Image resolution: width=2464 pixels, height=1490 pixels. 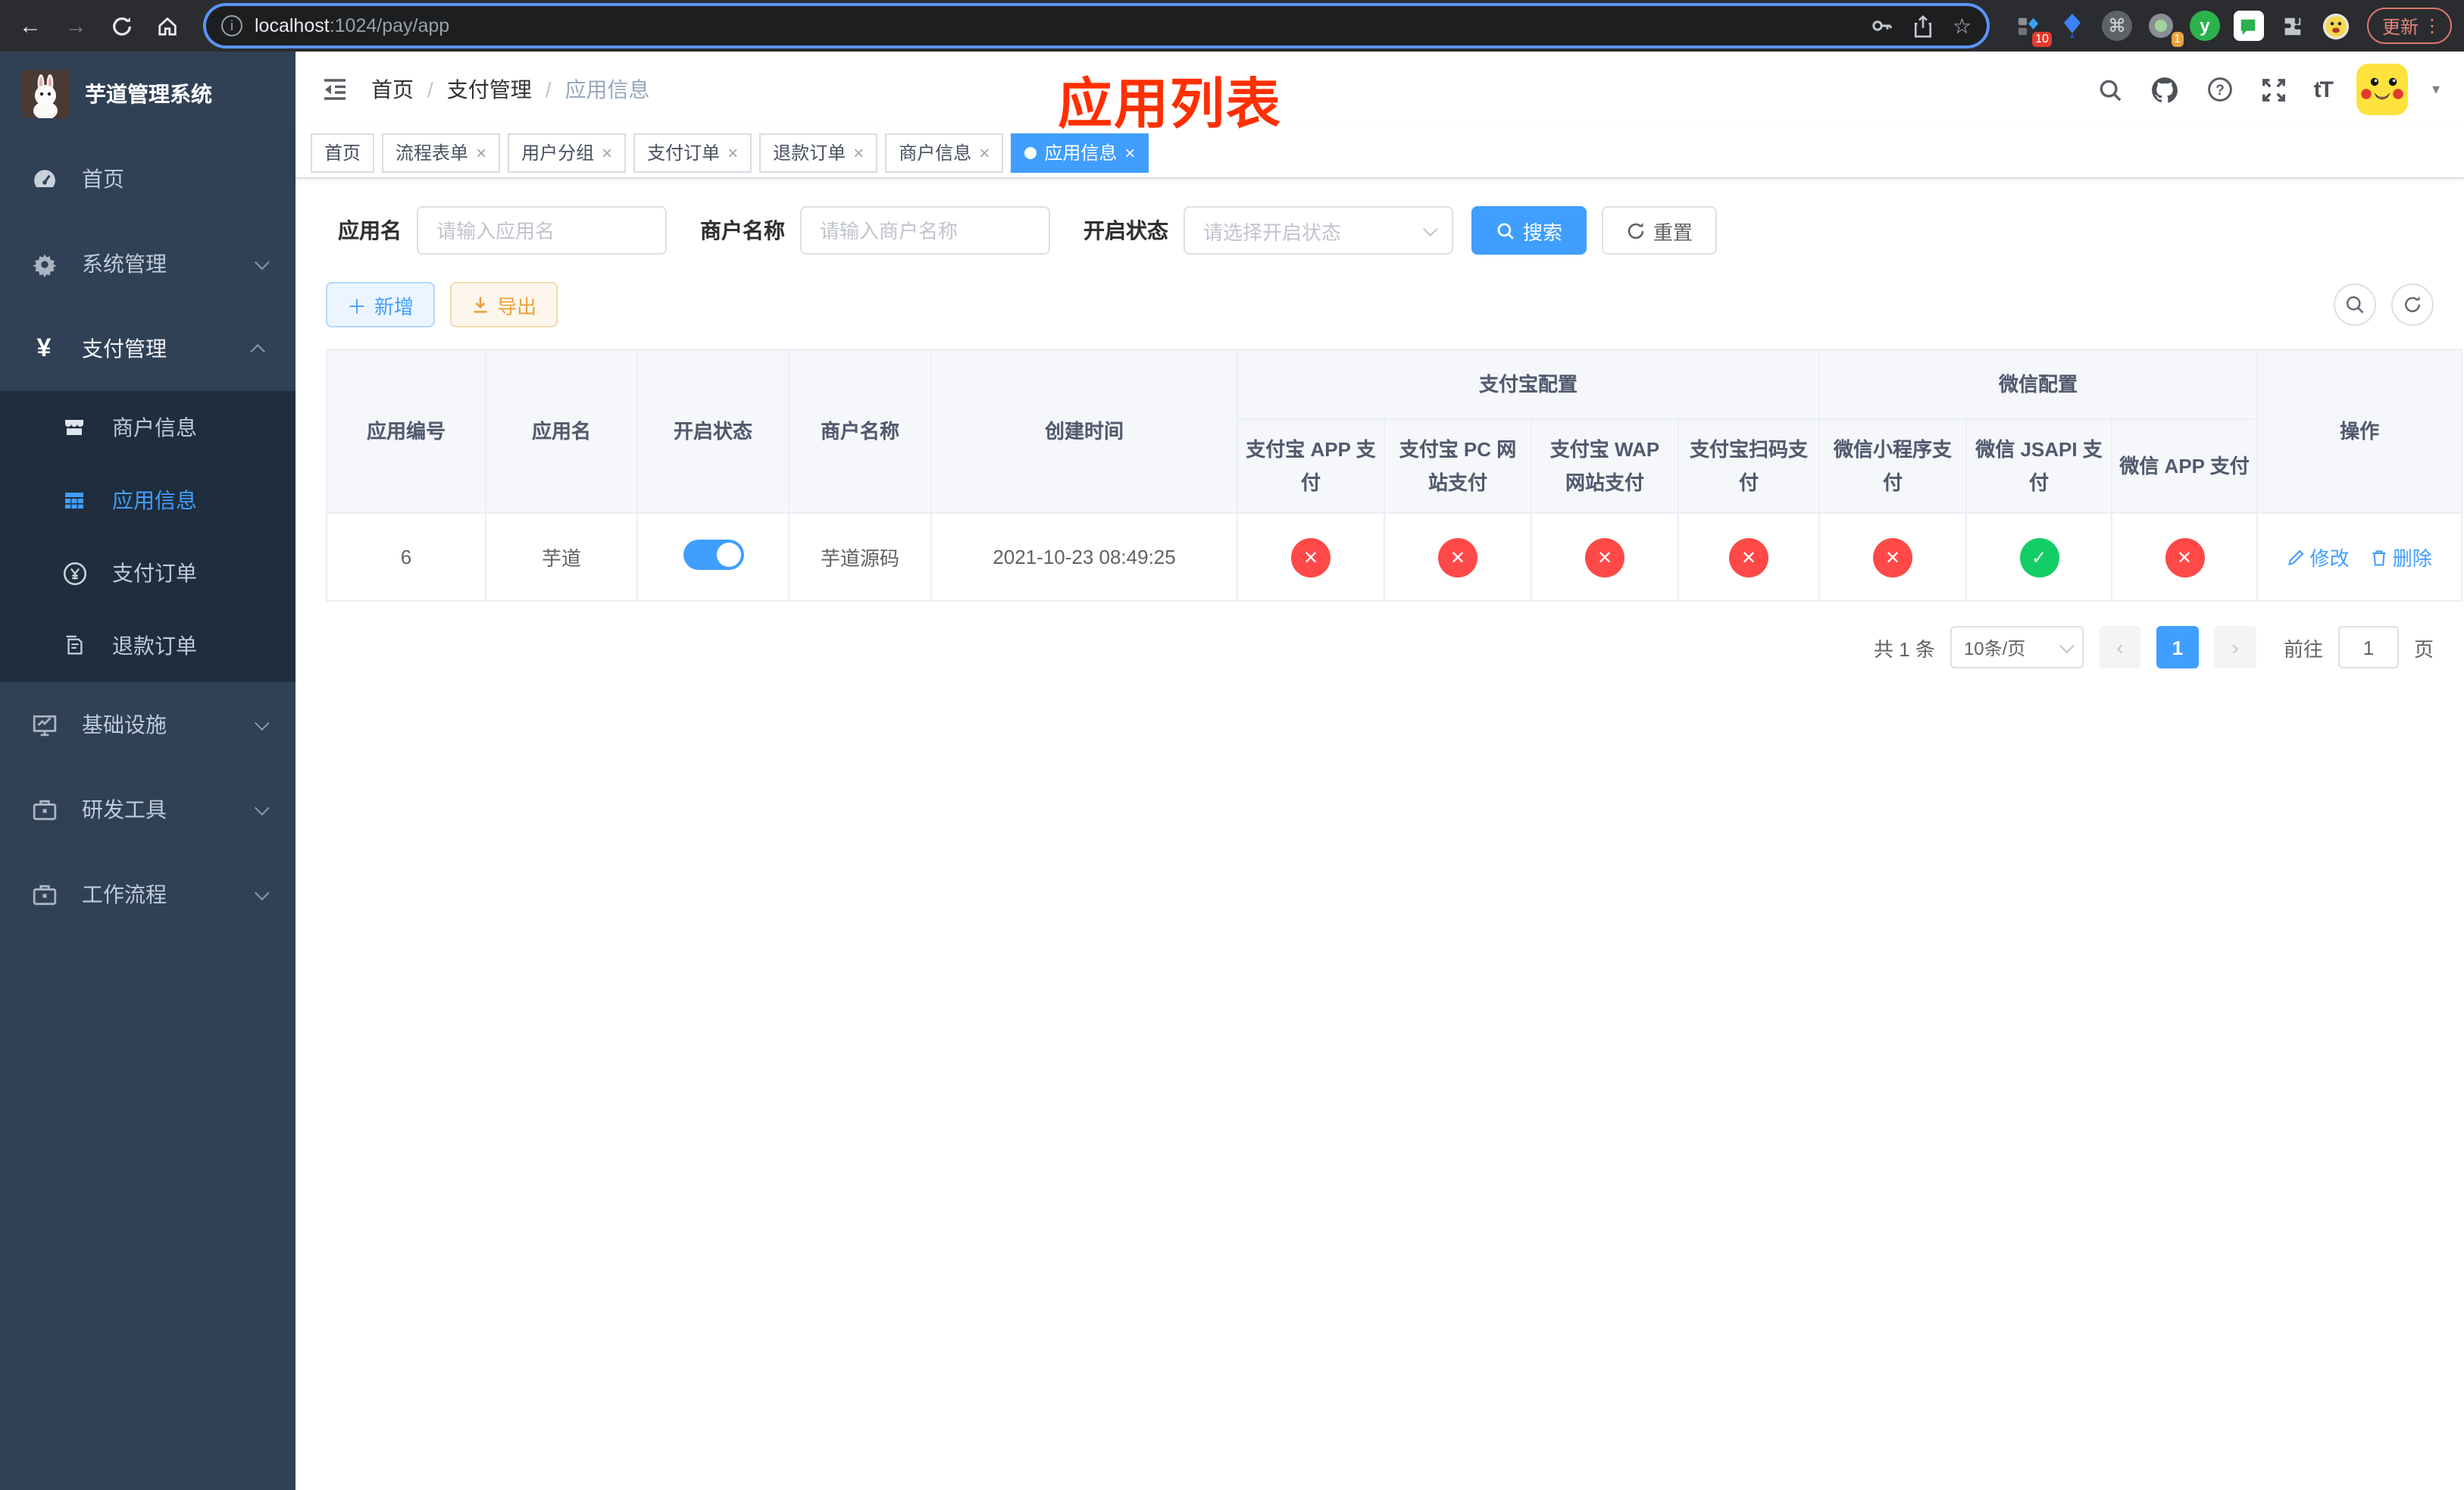 I want to click on sidebar-item-refund-orders: 退款订单, so click(x=147, y=645).